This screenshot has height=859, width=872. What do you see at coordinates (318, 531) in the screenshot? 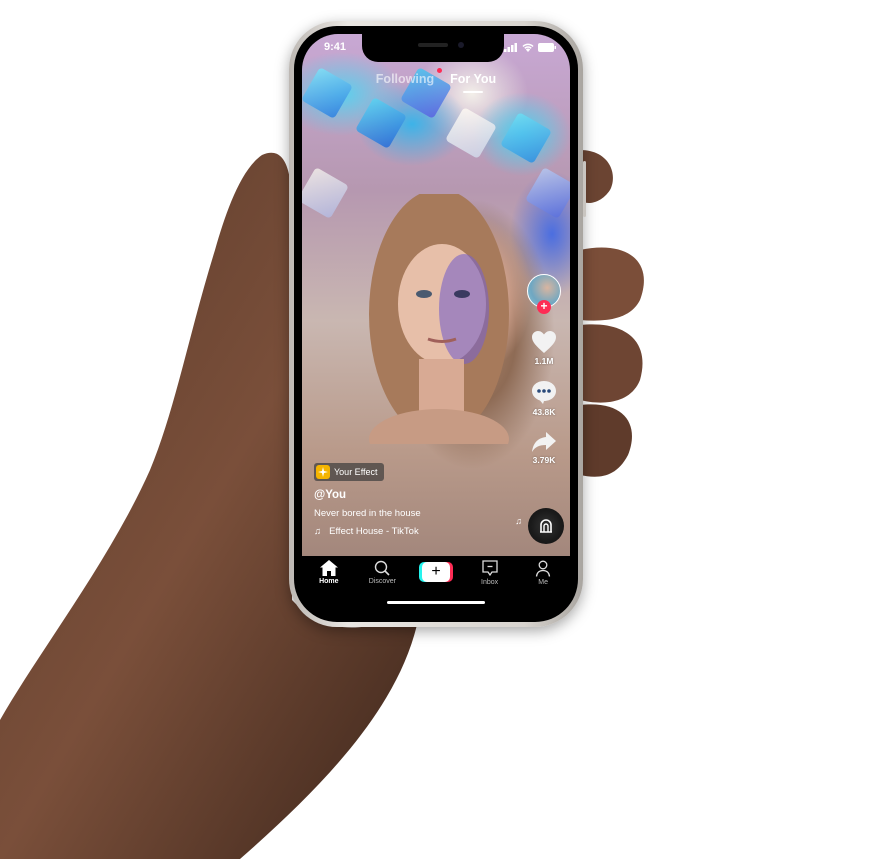
I see `music-note-icon: ♫` at bounding box center [318, 531].